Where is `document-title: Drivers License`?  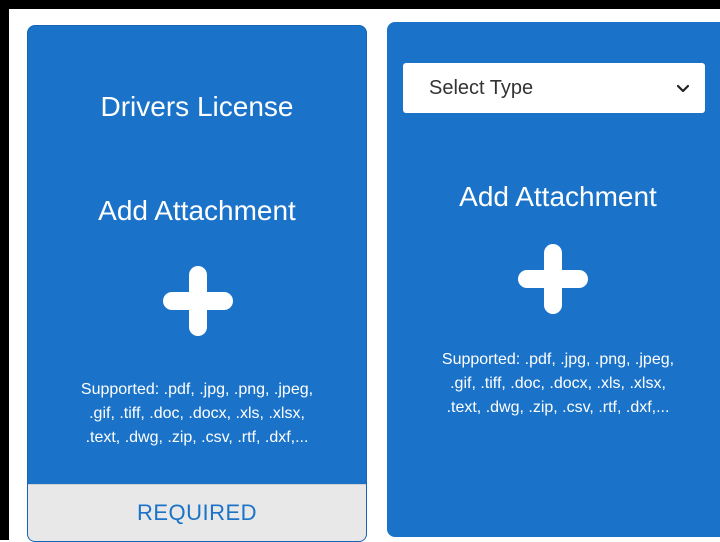 document-title: Drivers License is located at coordinates (197, 106).